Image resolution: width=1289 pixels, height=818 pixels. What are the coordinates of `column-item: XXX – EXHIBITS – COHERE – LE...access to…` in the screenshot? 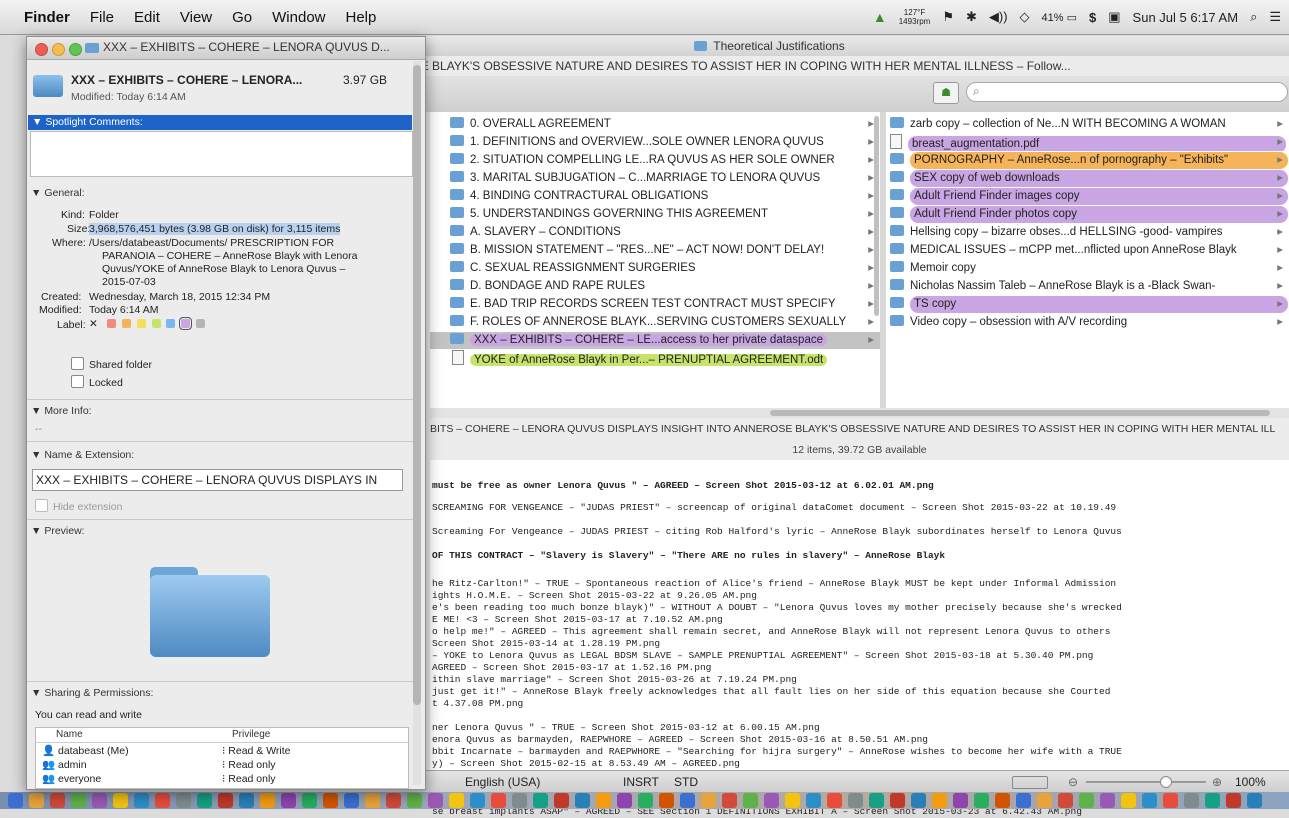 It's located at (655, 340).